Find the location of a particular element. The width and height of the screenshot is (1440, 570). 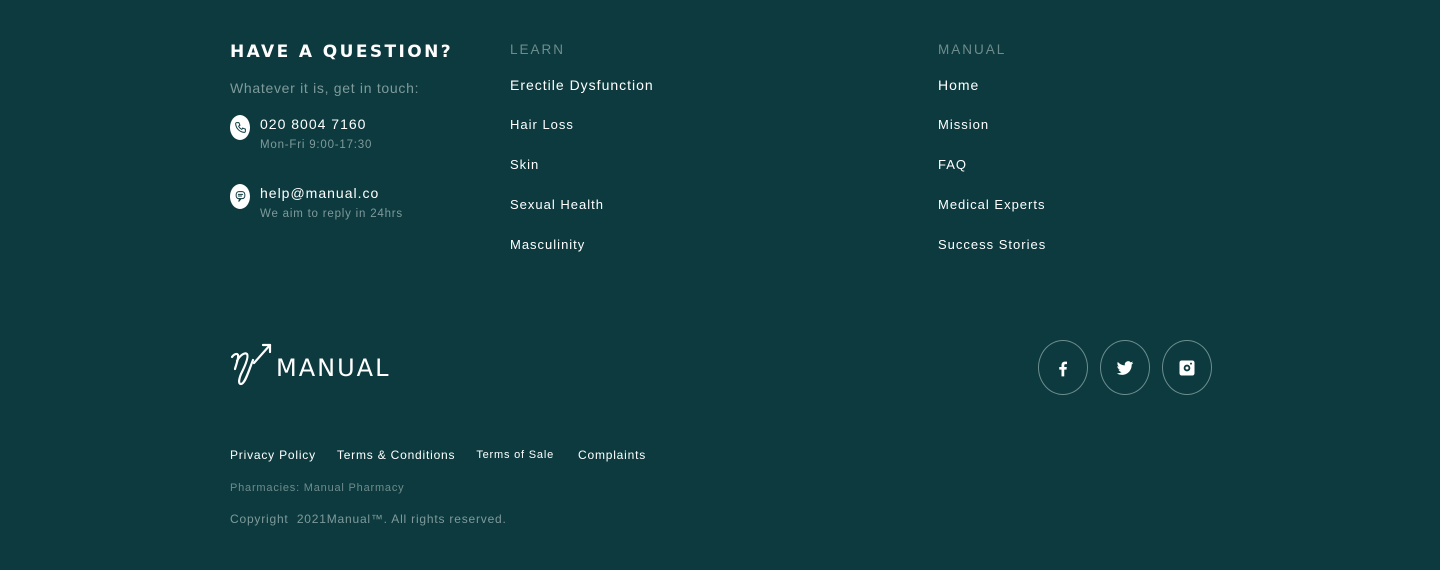

phone-hours: Mon-Fri 9:00-17:30 is located at coordinates (316, 145).